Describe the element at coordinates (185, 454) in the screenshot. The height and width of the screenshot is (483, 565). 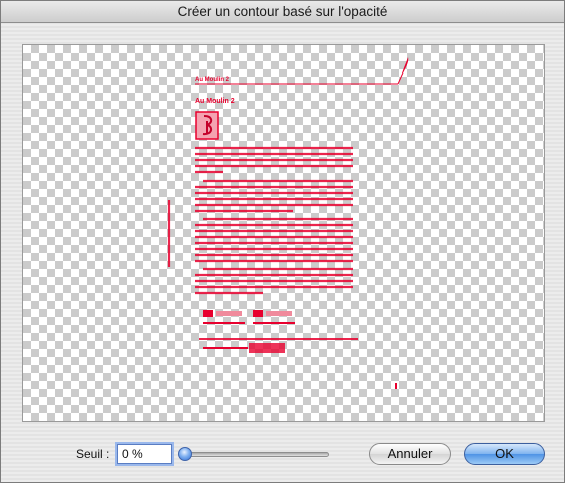
I see `threshold-slider-thumb` at that location.